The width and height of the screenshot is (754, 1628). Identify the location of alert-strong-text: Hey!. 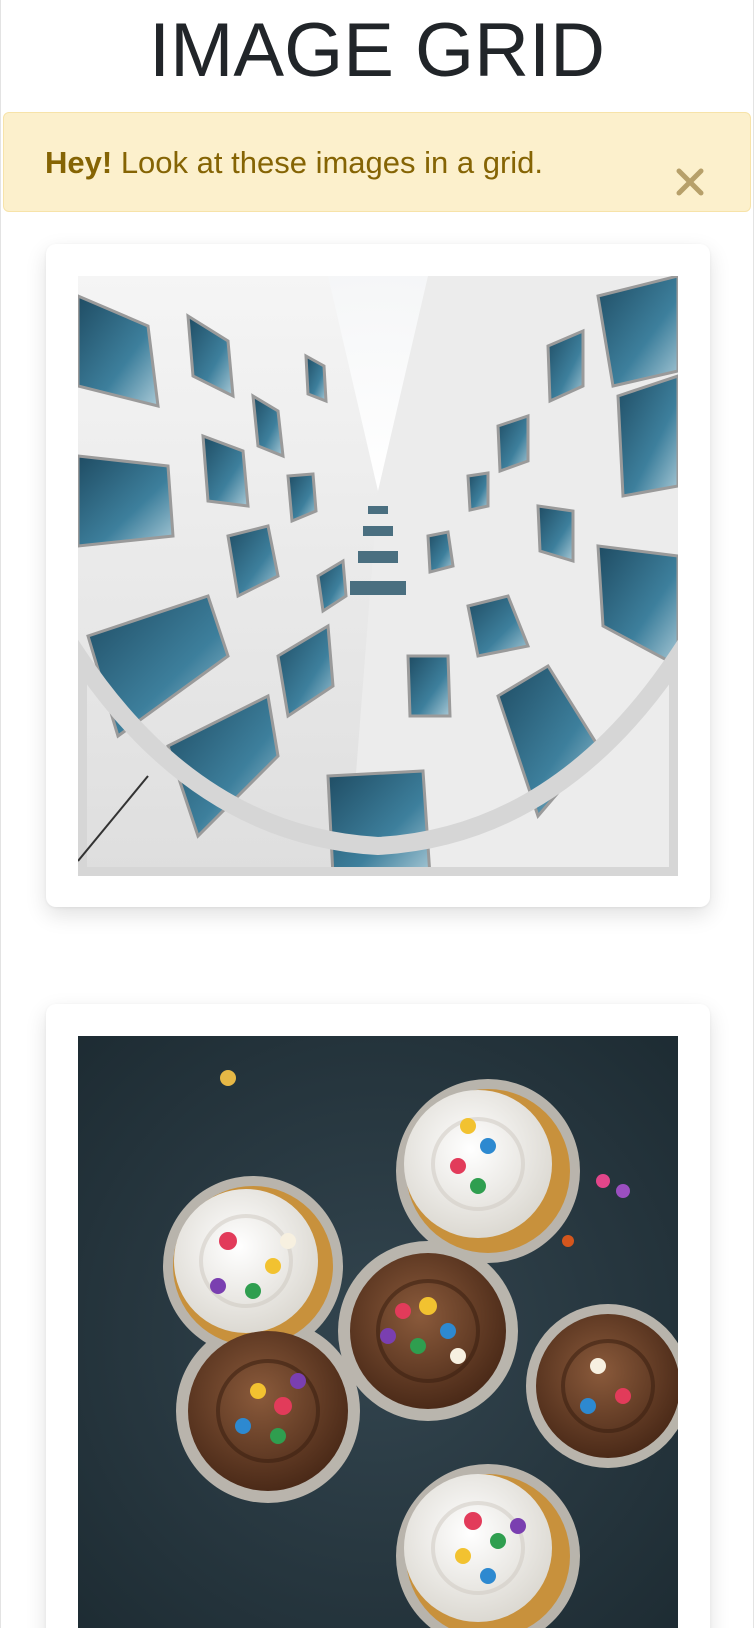
(79, 162).